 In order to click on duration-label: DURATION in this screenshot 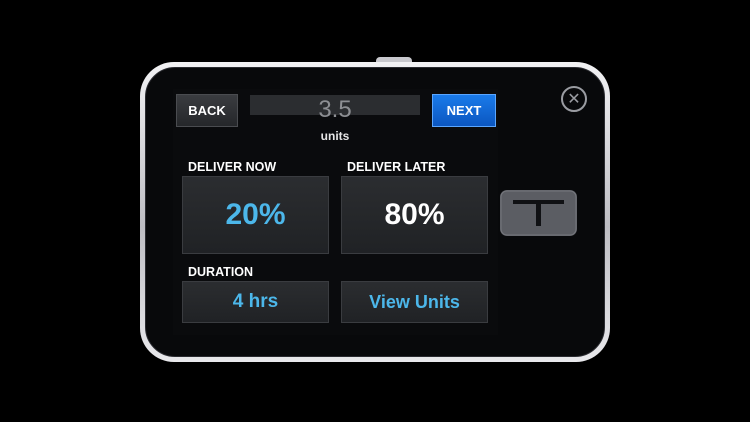, I will do `click(221, 272)`.